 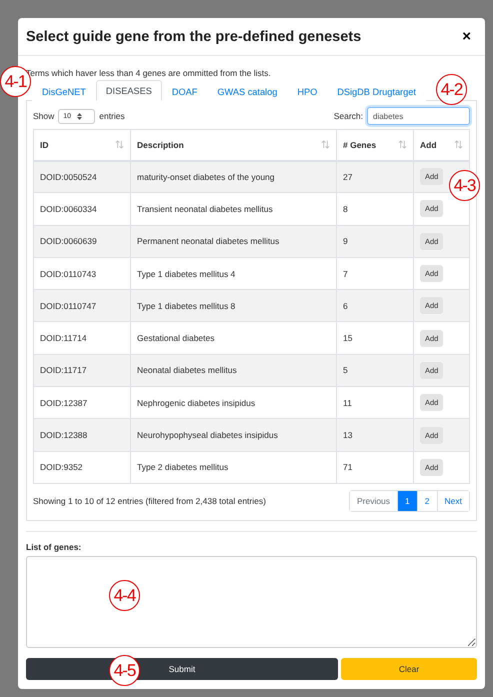 I want to click on search-field: diabetes, so click(x=418, y=116).